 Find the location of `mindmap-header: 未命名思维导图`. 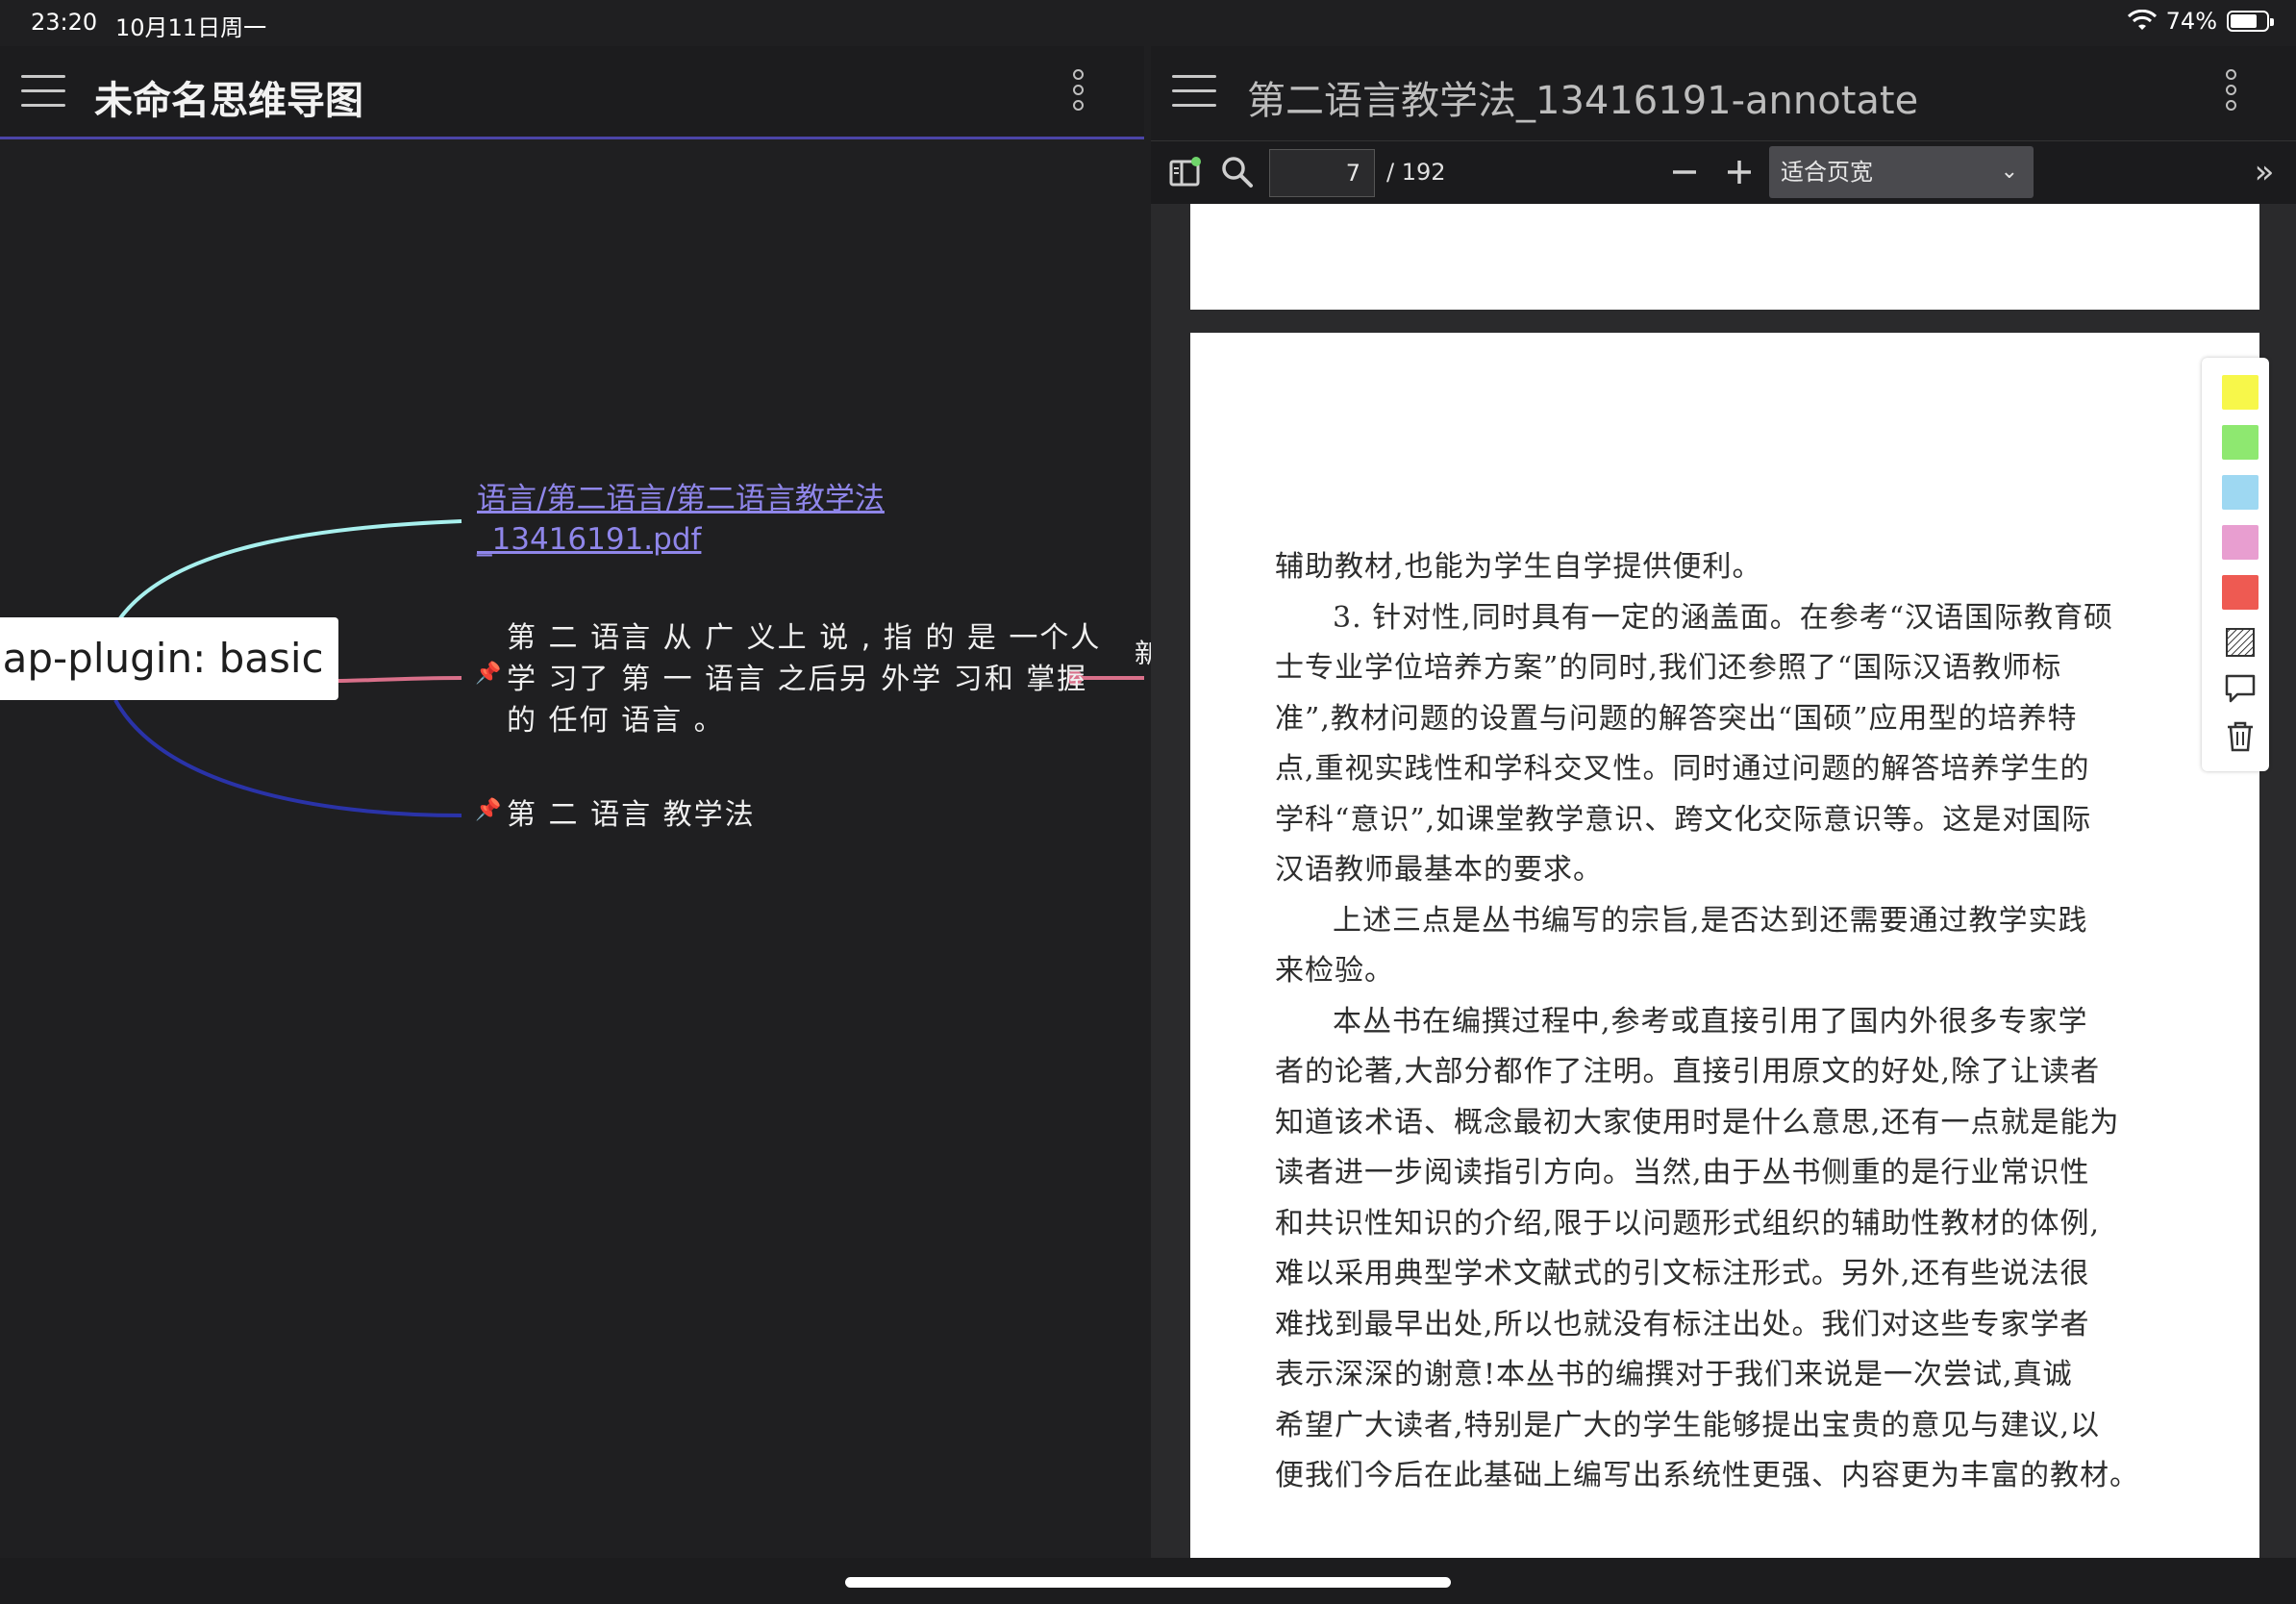

mindmap-header: 未命名思维导图 is located at coordinates (572, 92).